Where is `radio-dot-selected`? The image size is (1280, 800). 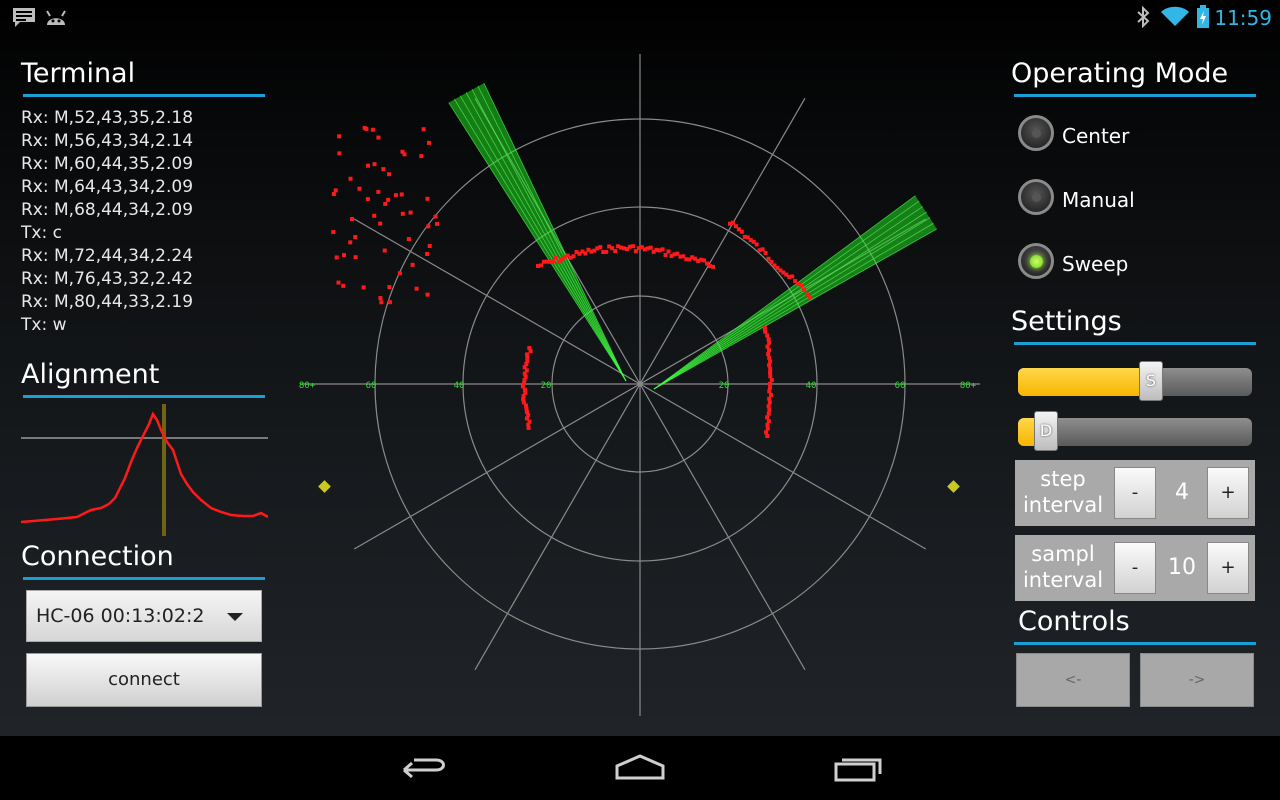
radio-dot-selected is located at coordinates (1036, 261).